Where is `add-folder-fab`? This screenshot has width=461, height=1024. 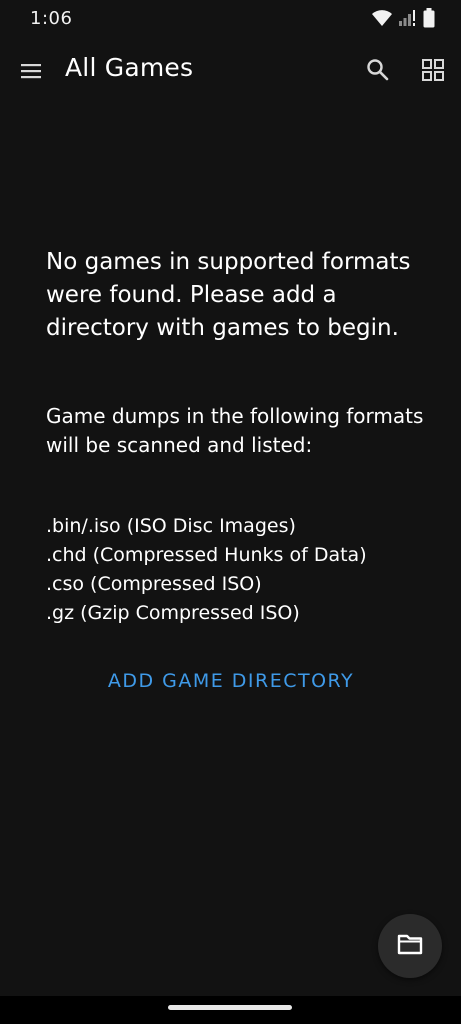 add-folder-fab is located at coordinates (410, 946).